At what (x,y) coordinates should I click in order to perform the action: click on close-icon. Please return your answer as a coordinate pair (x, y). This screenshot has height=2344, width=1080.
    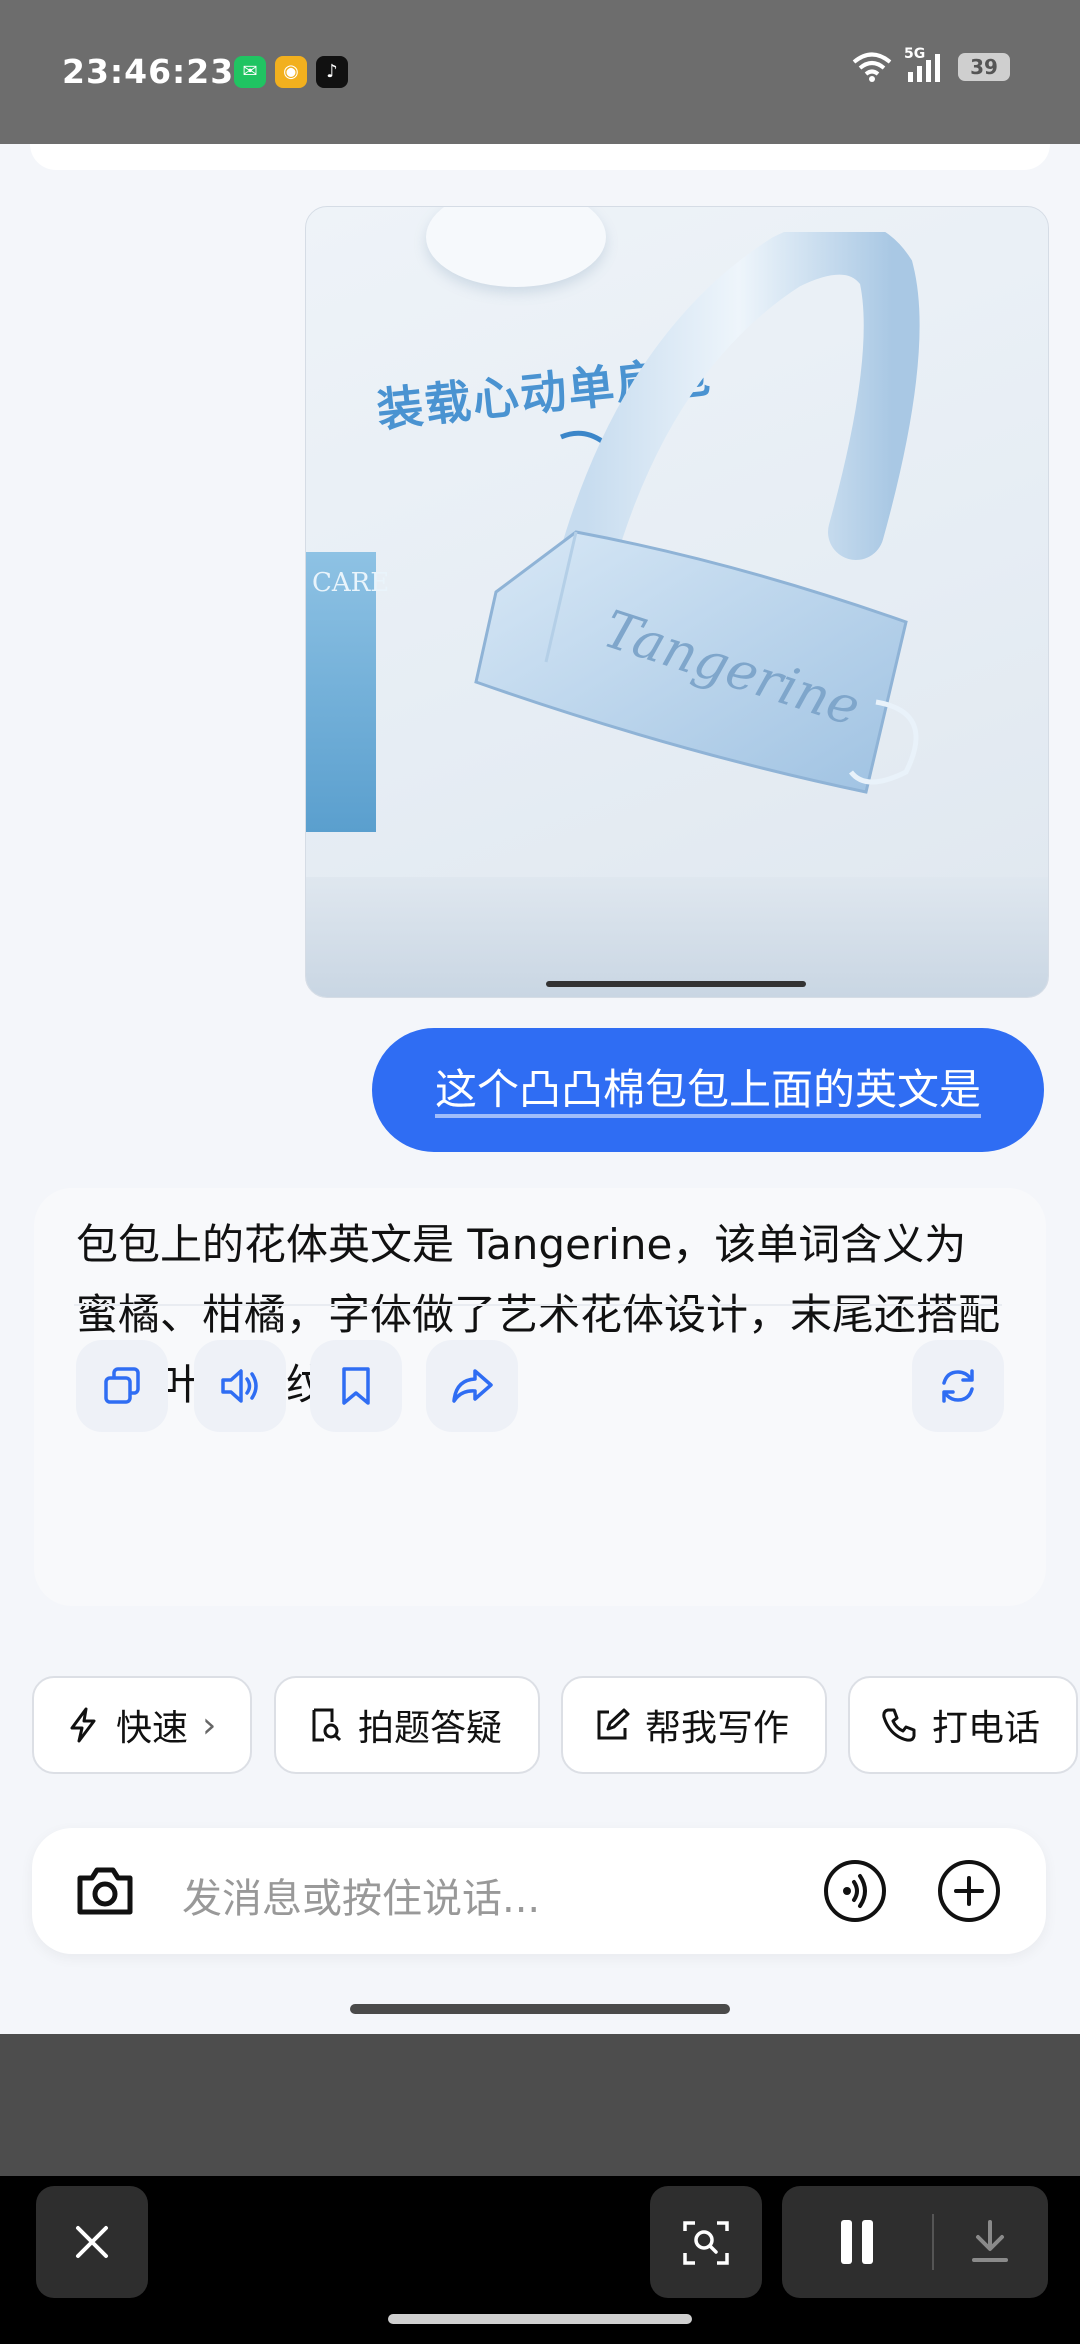
    Looking at the image, I should click on (92, 2242).